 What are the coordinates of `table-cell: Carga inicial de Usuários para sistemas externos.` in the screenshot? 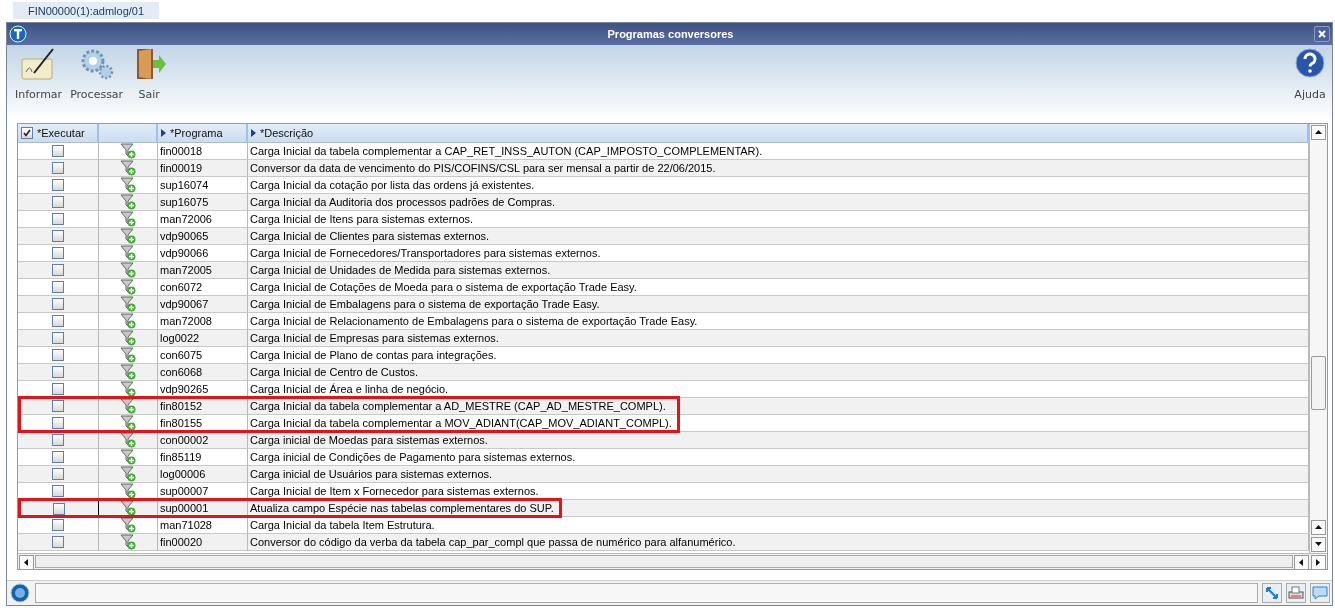 It's located at (371, 474).